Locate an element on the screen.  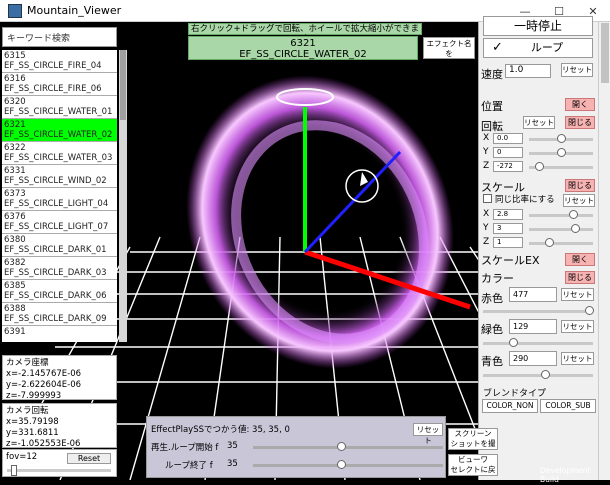
green-input: 129 is located at coordinates (533, 326).